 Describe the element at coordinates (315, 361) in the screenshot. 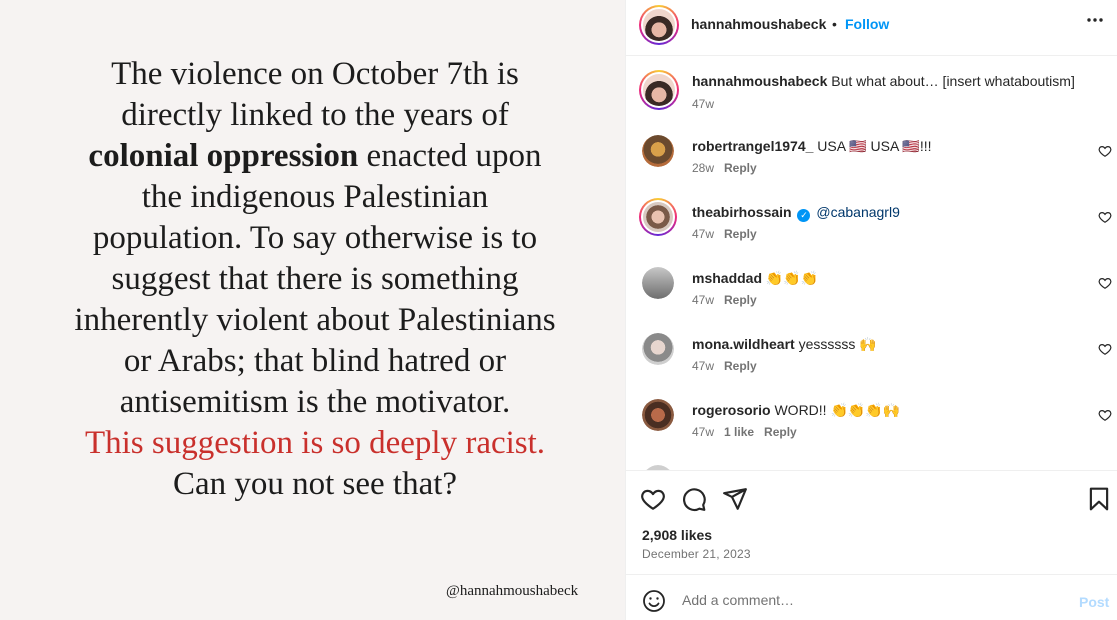

I see `quote-line: or Arabs; that blind hatred or` at that location.